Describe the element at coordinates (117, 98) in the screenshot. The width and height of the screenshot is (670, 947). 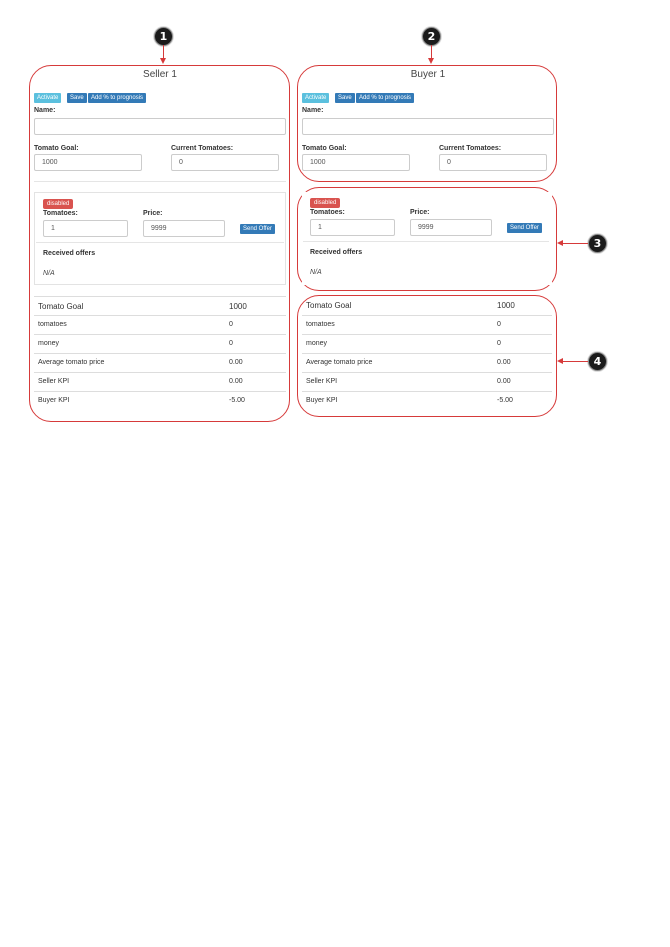
I see `seller-add-prognosis-button: Add % to prognosis` at that location.